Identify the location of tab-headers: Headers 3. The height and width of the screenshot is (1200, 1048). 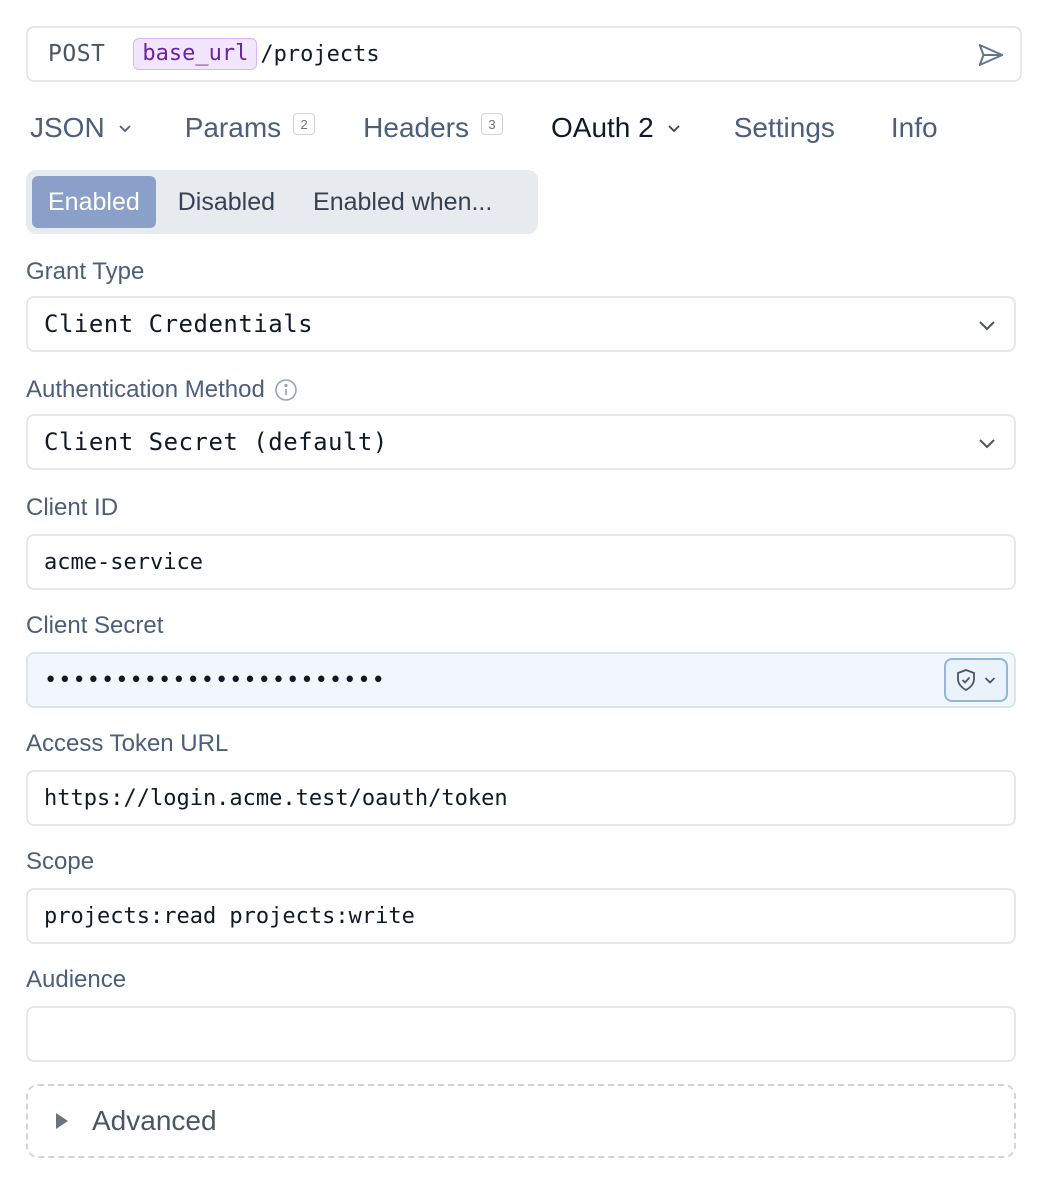
(433, 128).